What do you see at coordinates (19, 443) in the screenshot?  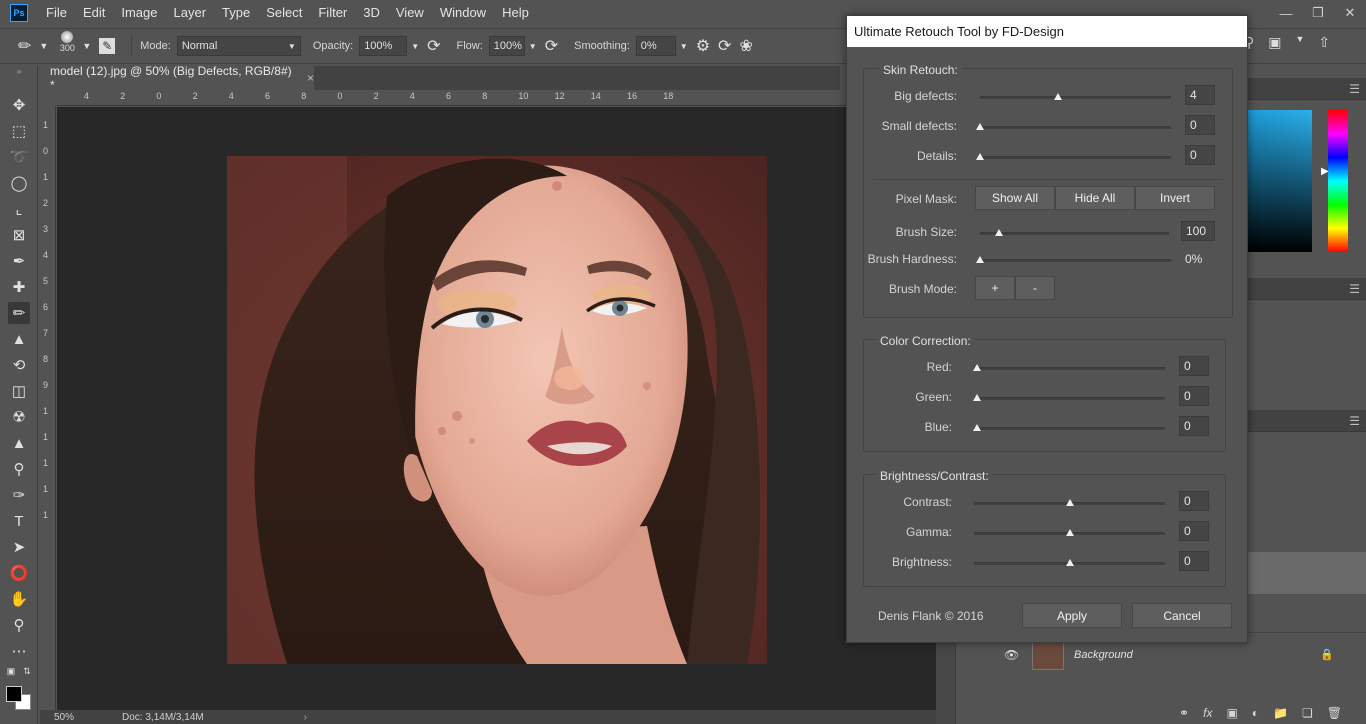 I see `blur-tool-icon: ▲` at bounding box center [19, 443].